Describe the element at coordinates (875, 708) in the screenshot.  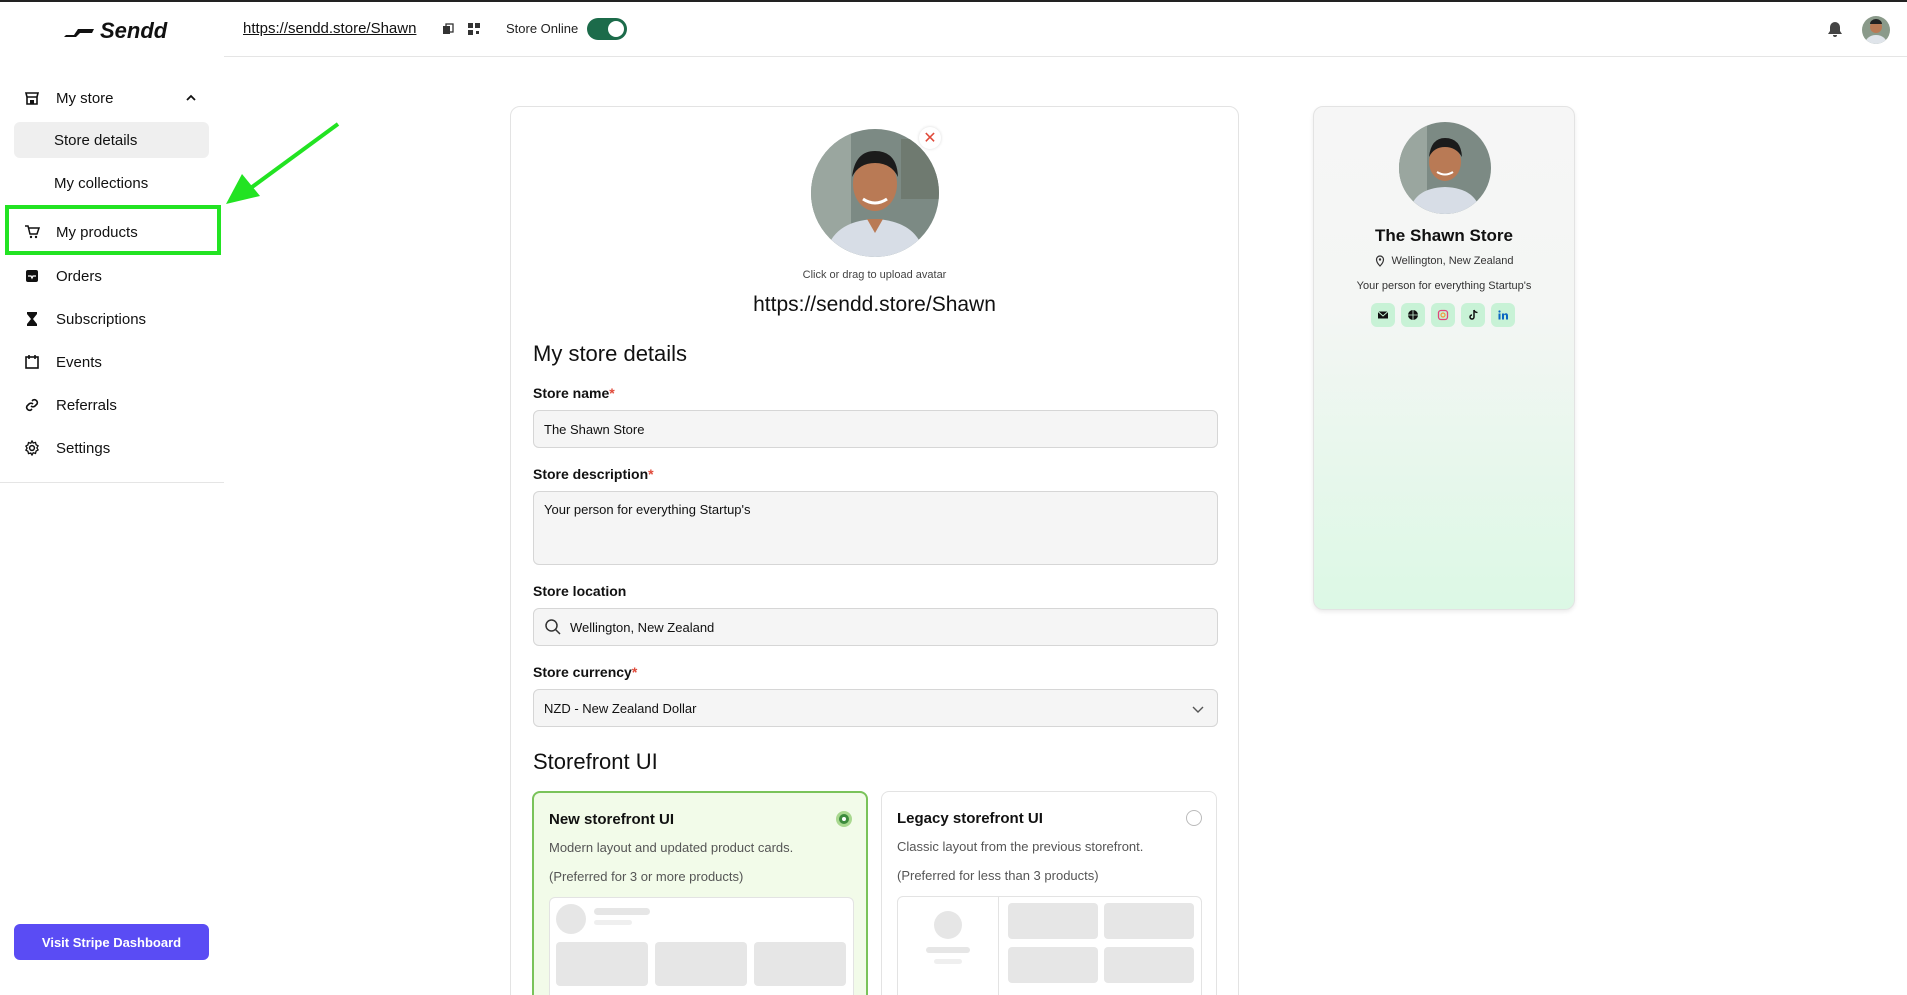
I see `store-currency-select: NZD - New Zealand Dollar` at that location.